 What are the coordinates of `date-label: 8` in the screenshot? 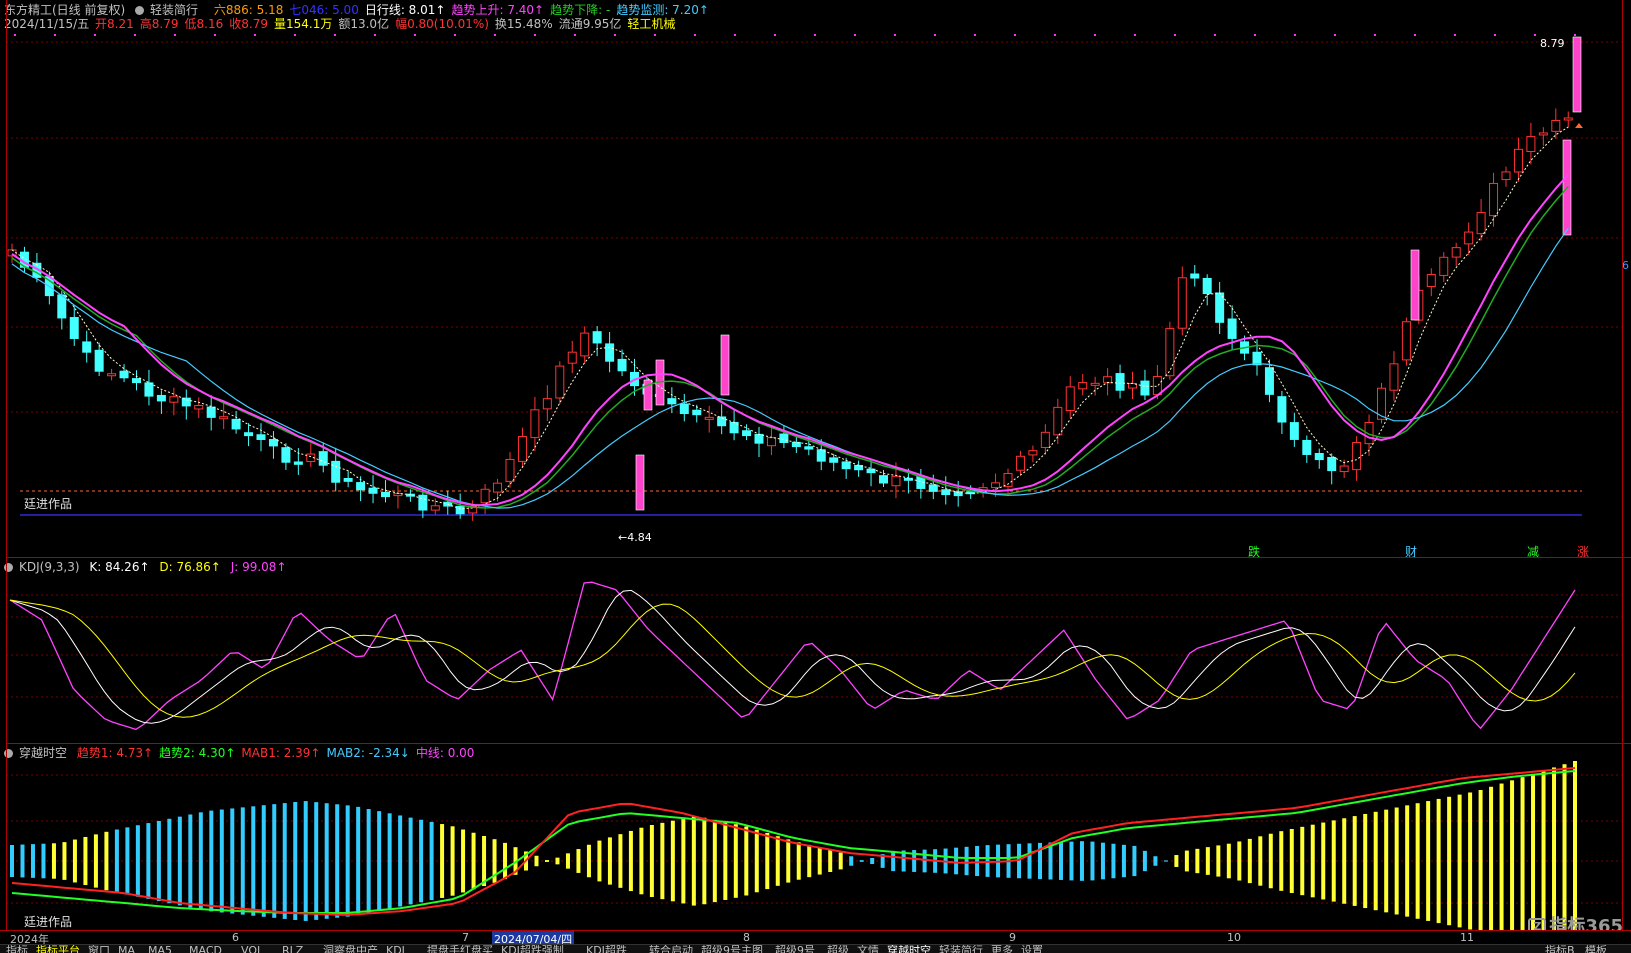 It's located at (746, 937).